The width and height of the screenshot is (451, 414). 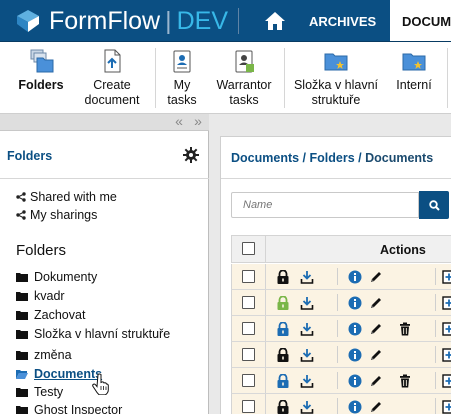 I want to click on info-icon, so click(x=355, y=277).